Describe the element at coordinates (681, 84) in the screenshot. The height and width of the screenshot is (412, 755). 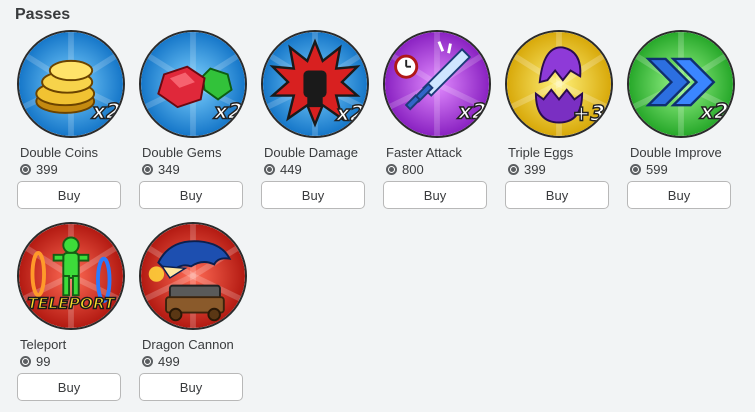
I see `double-chevron-icon: x2` at that location.